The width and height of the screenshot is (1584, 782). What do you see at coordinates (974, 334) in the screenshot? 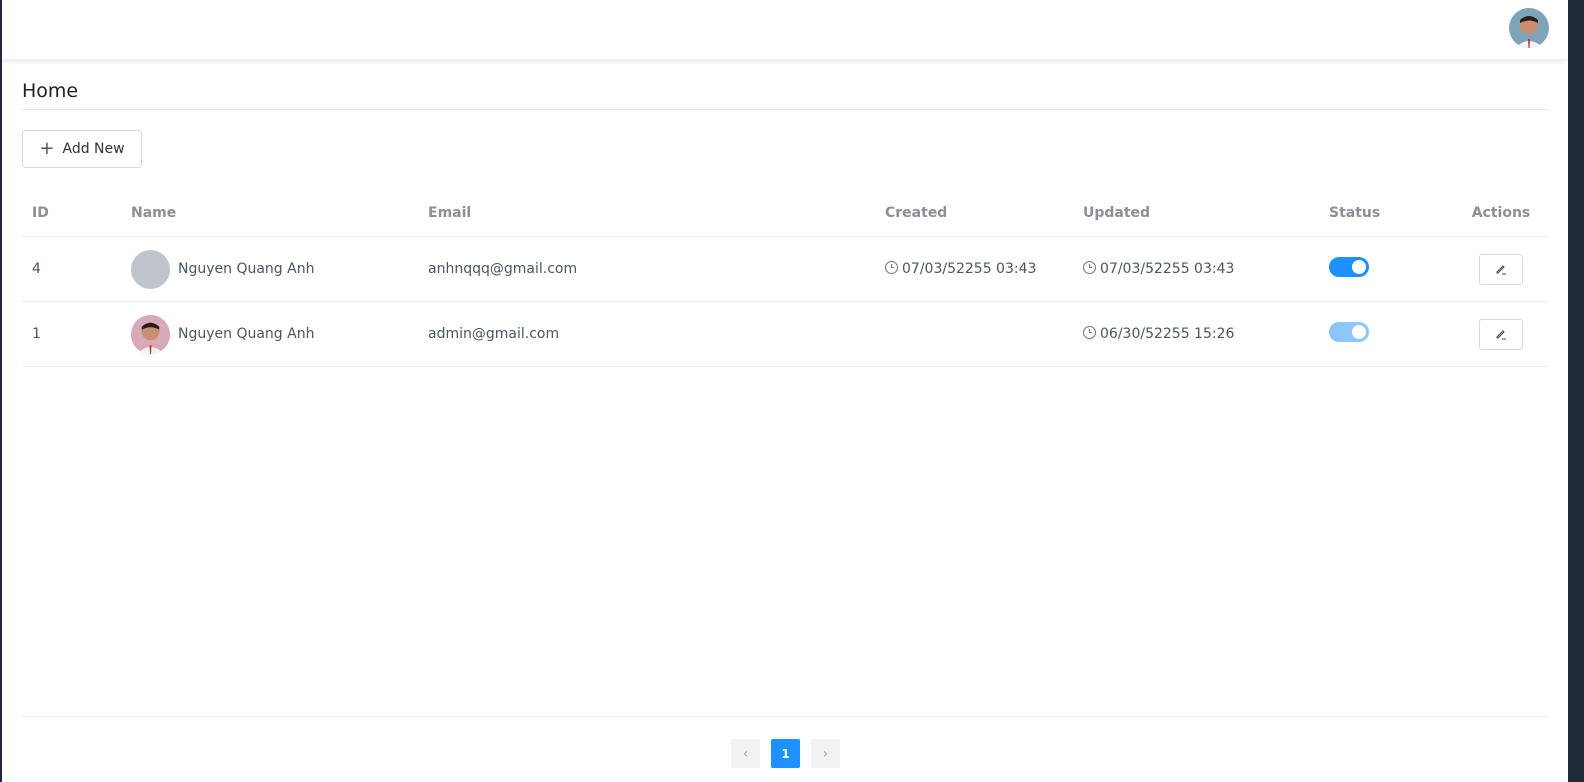
I see `cell-created` at bounding box center [974, 334].